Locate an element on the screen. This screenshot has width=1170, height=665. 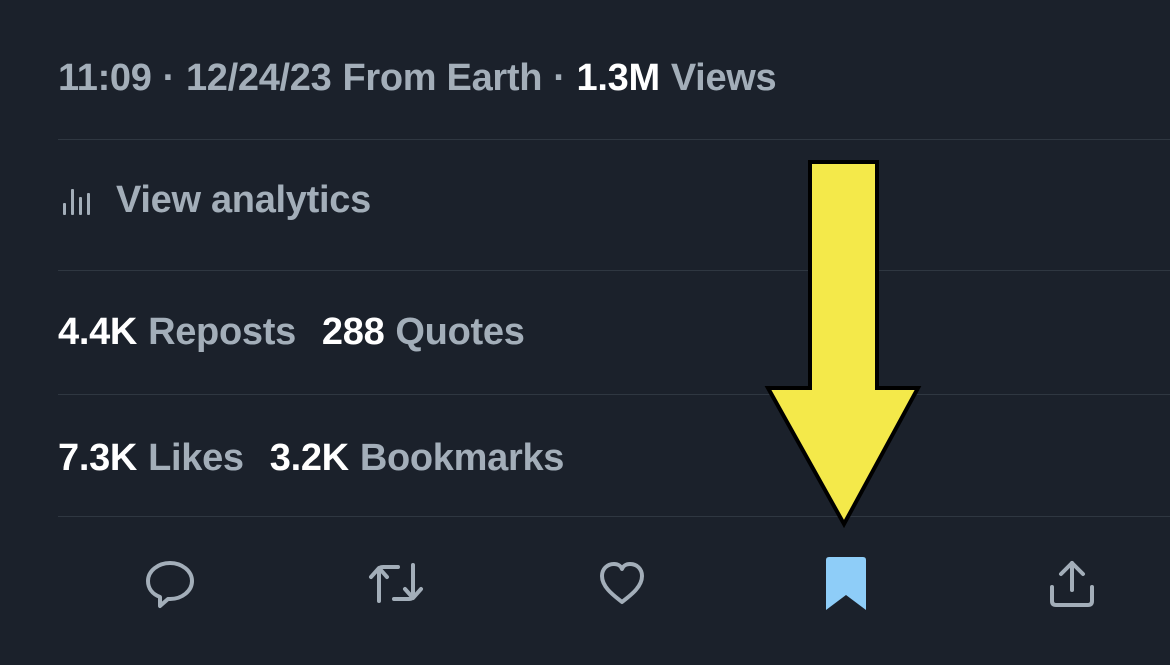
reposts-count: 4.4K is located at coordinates (98, 331).